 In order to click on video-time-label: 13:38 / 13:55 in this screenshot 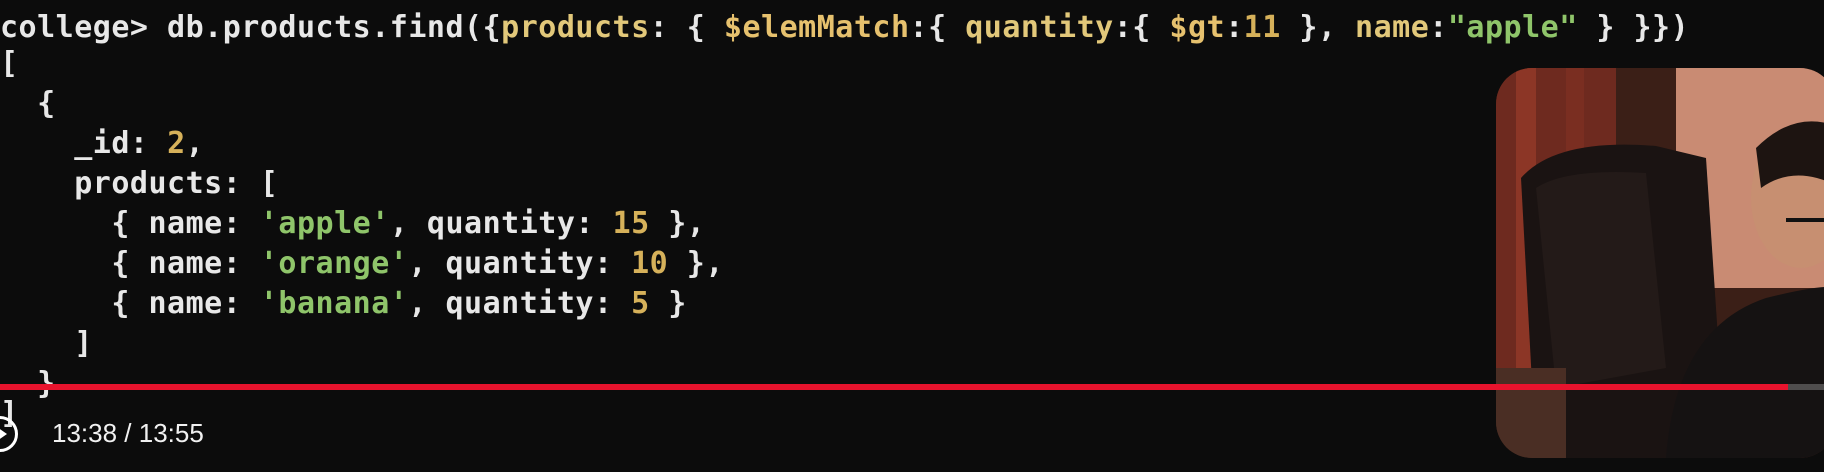, I will do `click(128, 433)`.